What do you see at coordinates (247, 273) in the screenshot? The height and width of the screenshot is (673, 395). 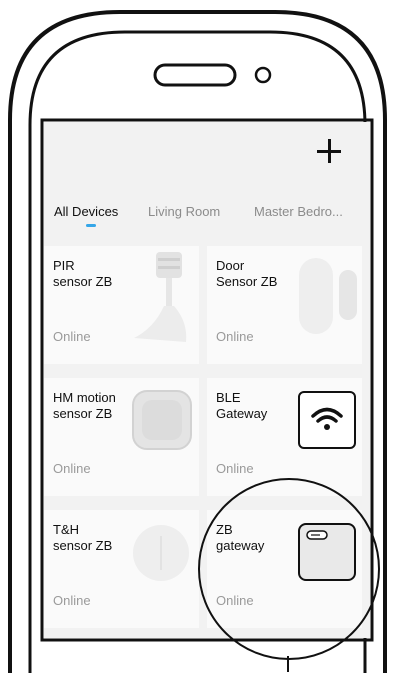 I see `device-name: Door Sensor ZB` at bounding box center [247, 273].